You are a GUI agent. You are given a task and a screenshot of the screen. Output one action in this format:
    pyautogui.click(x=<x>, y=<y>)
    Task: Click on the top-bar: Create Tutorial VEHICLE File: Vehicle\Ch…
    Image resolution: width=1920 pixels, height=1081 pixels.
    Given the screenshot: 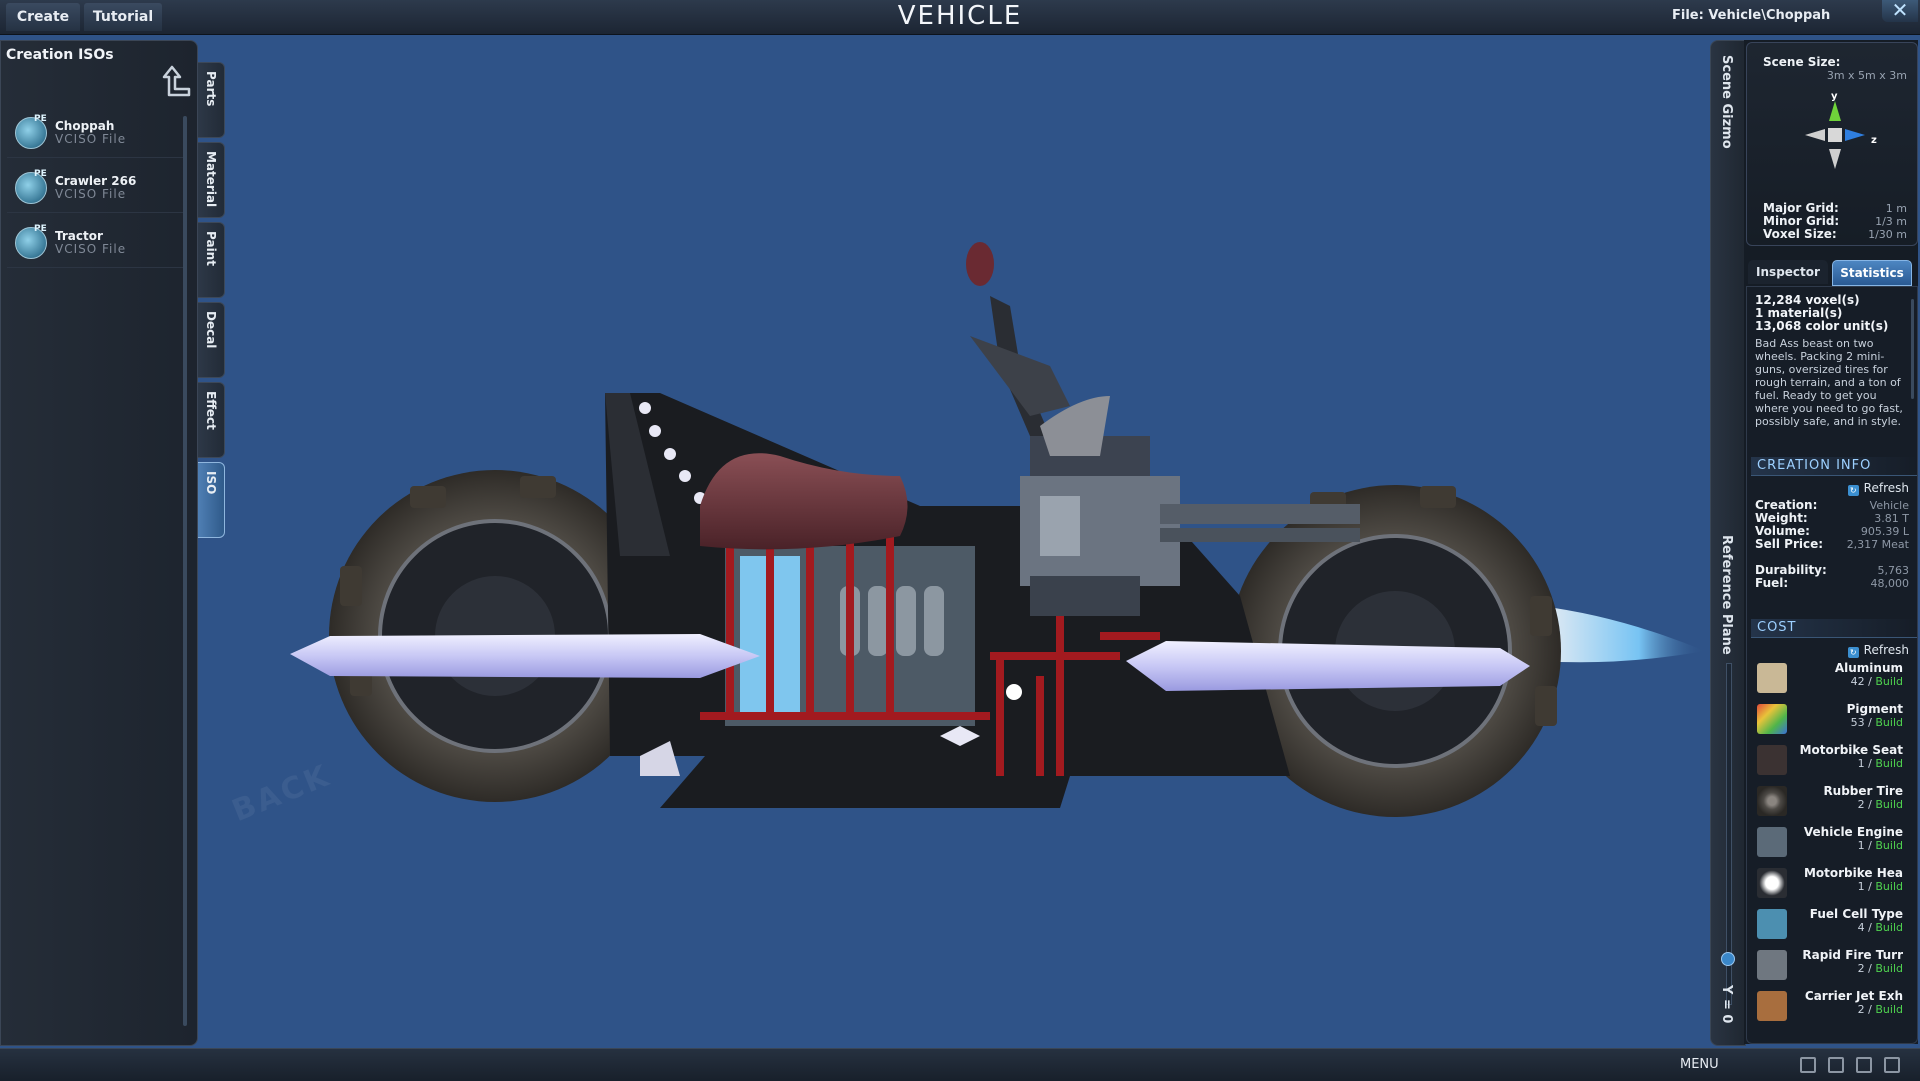 What is the action you would take?
    pyautogui.click(x=960, y=17)
    